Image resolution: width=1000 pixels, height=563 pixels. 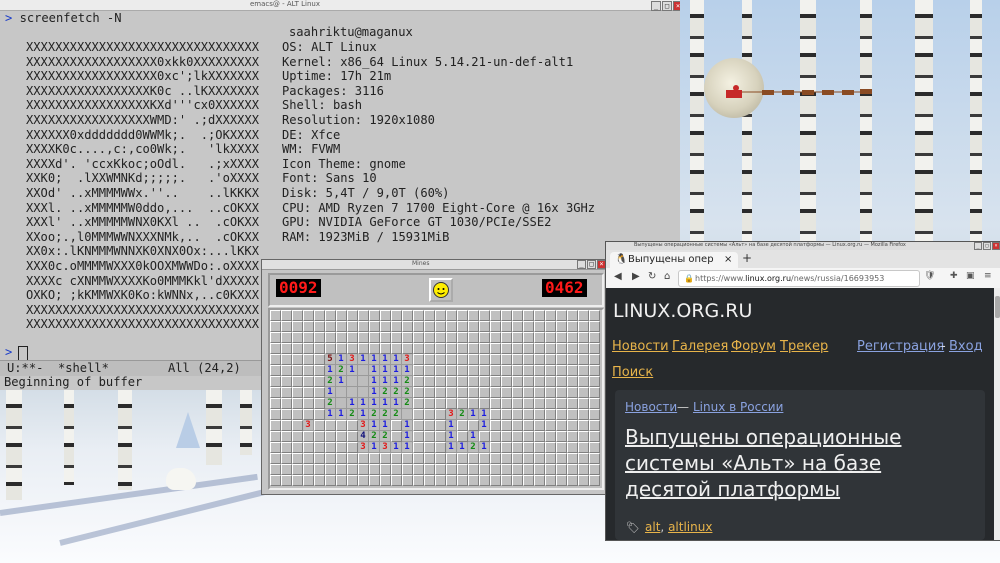 I want to click on site-logo: LINUX.ORG.RU, so click(x=682, y=311).